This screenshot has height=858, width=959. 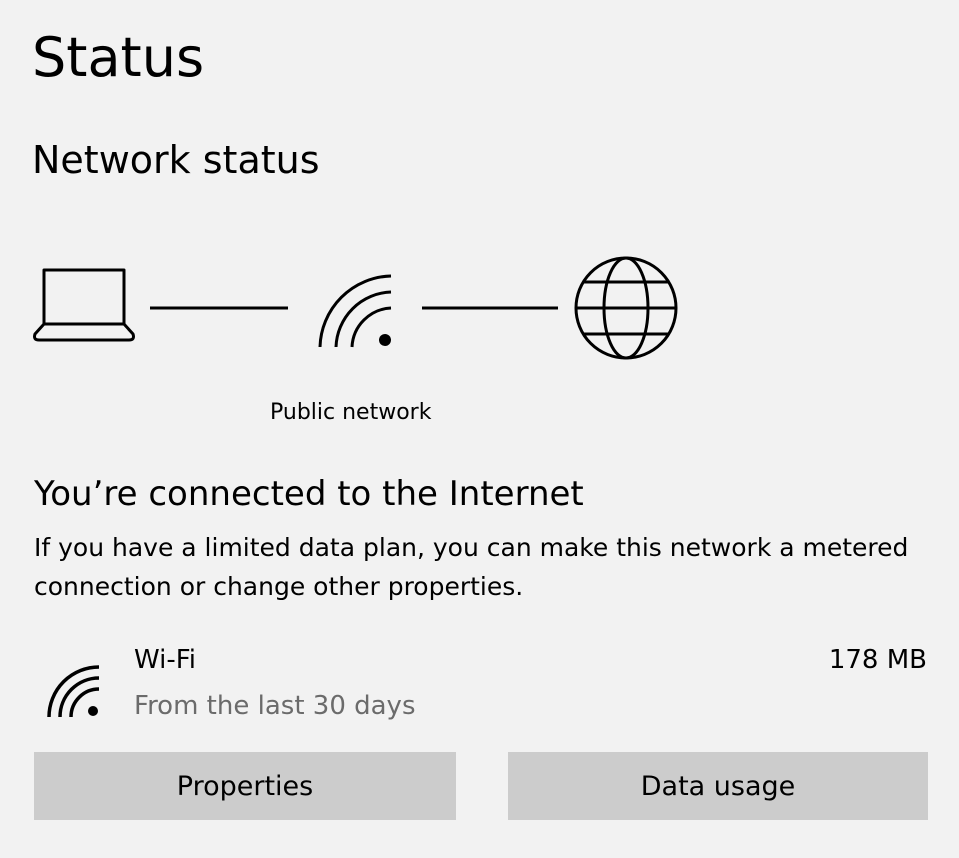 I want to click on adapter-name: Wi-Fi, so click(x=165, y=660).